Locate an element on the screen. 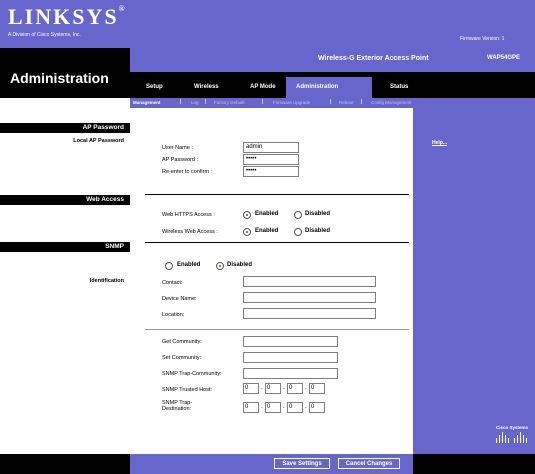 This screenshot has height=474, width=535. cisco-logo: Cisco Systems is located at coordinates (512, 436).